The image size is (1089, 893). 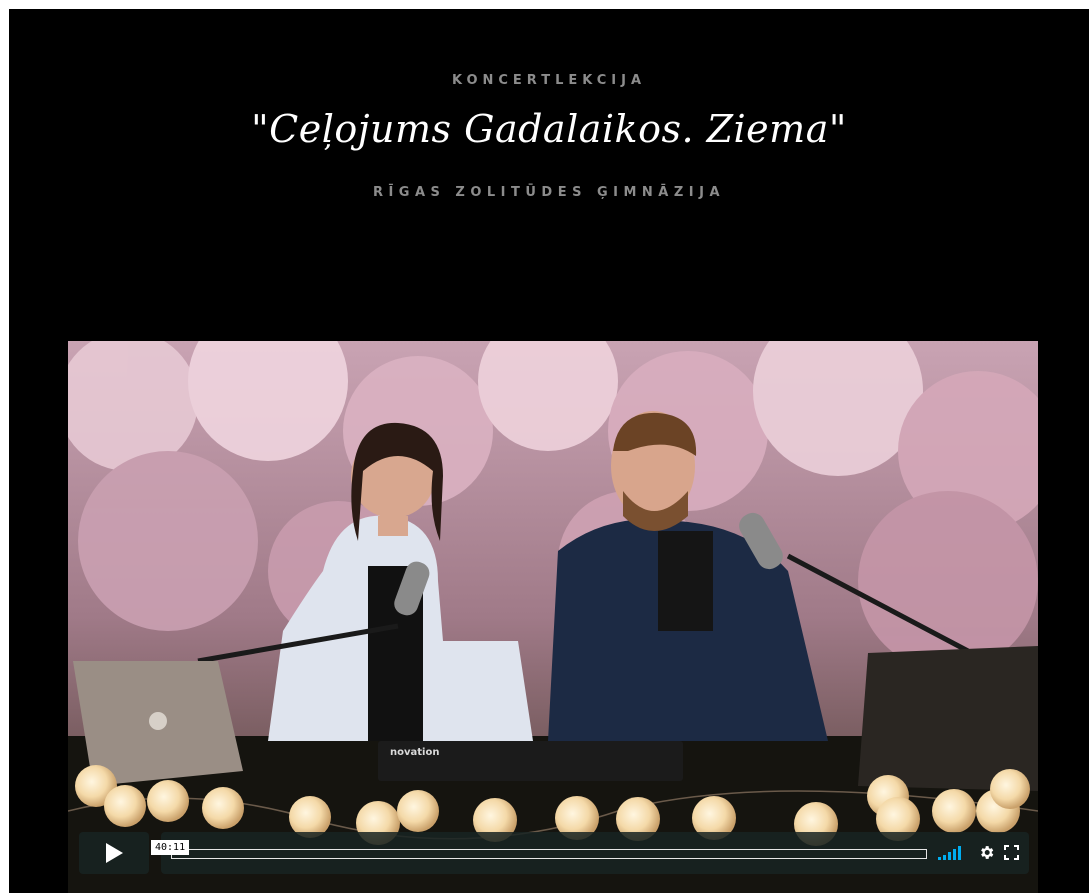 I want to click on page-title: "Ceļojums Gadalaikos. Ziema", so click(x=549, y=129).